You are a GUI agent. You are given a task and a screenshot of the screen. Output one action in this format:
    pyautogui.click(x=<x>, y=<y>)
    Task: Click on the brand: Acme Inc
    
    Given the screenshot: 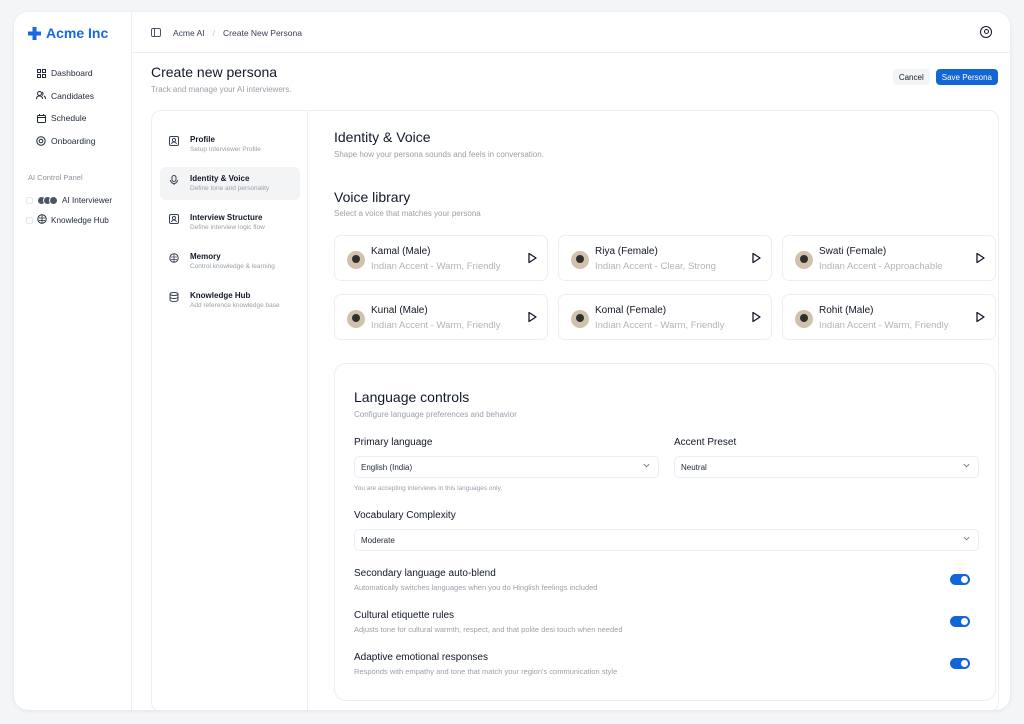 What is the action you would take?
    pyautogui.click(x=68, y=33)
    